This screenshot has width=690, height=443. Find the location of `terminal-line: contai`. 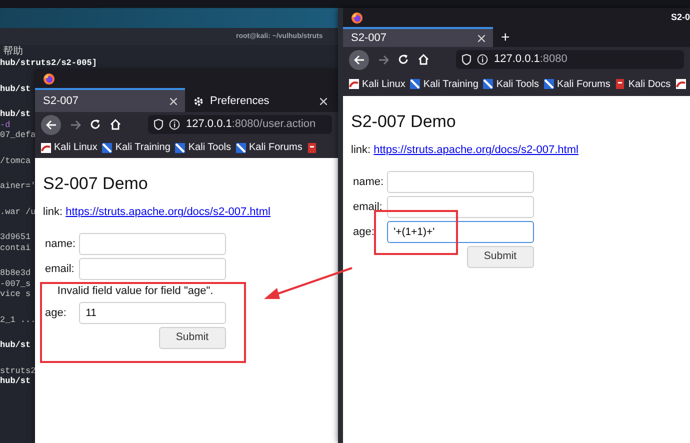

terminal-line: contai is located at coordinates (15, 247).